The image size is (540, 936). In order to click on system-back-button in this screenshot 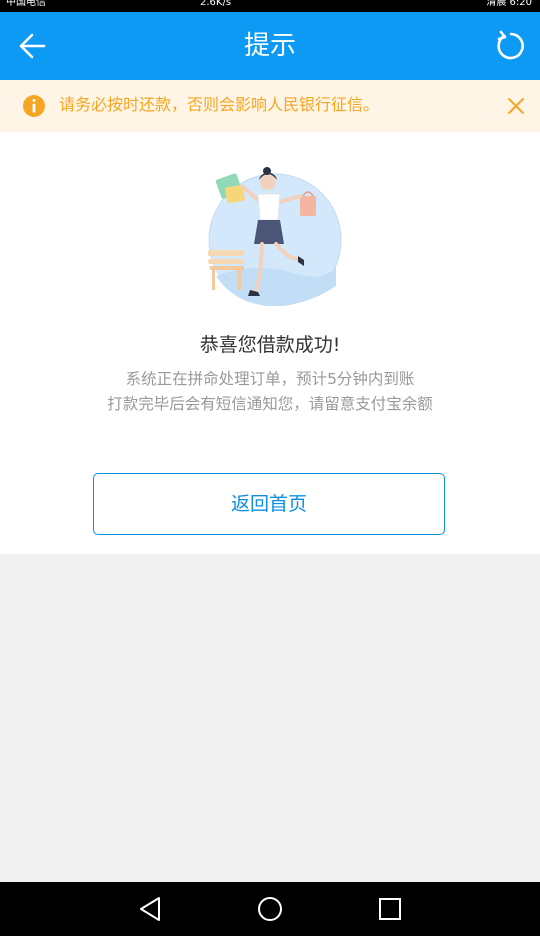, I will do `click(150, 909)`.